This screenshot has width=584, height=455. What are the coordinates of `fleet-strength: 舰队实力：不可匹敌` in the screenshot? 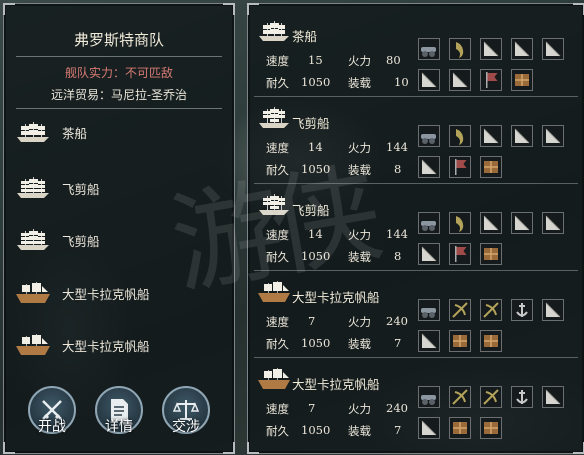 It's located at (119, 72).